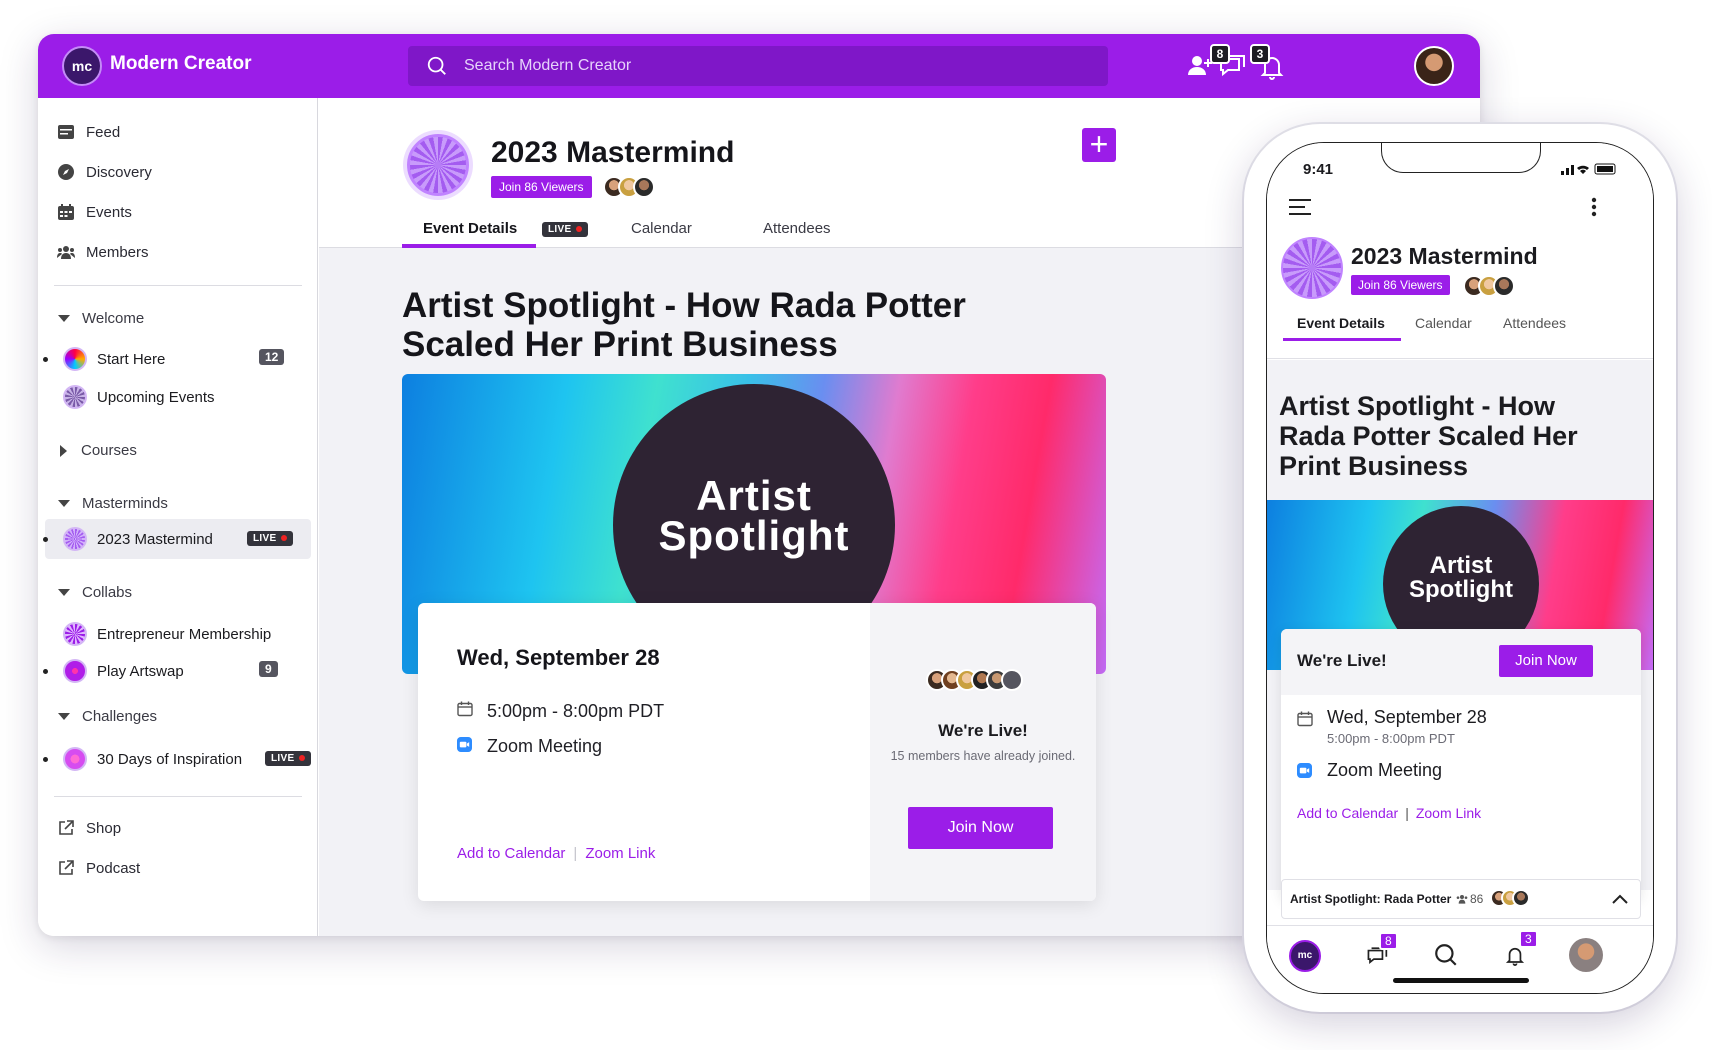  Describe the element at coordinates (1300, 207) in the screenshot. I see `menu-icon` at that location.